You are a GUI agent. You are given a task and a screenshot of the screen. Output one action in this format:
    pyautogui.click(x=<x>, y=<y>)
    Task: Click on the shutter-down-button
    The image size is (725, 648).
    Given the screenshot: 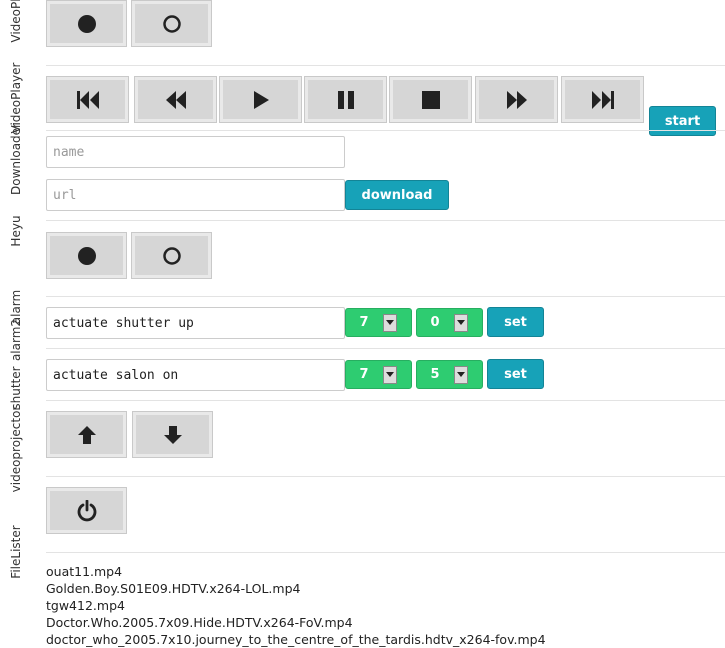 What is the action you would take?
    pyautogui.click(x=172, y=434)
    